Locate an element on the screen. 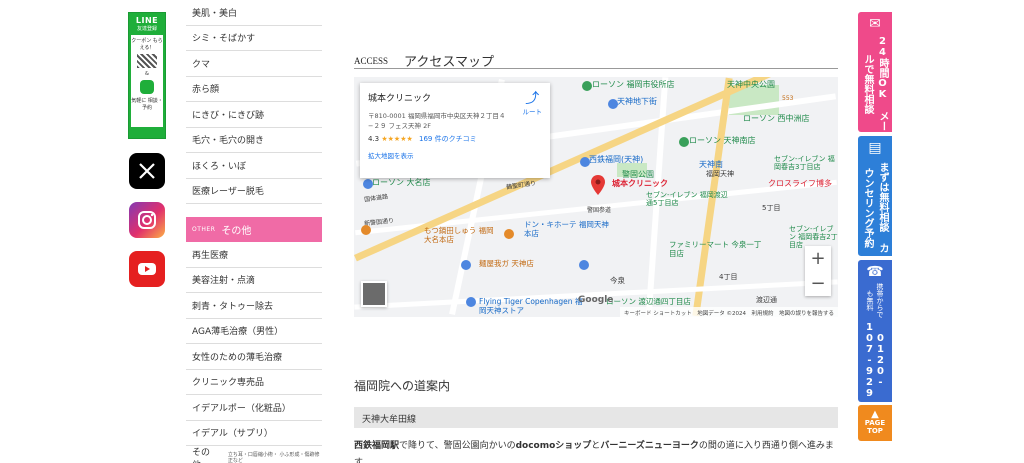 This screenshot has height=463, width=1024. free-dial-icon: ☎ is located at coordinates (875, 272).